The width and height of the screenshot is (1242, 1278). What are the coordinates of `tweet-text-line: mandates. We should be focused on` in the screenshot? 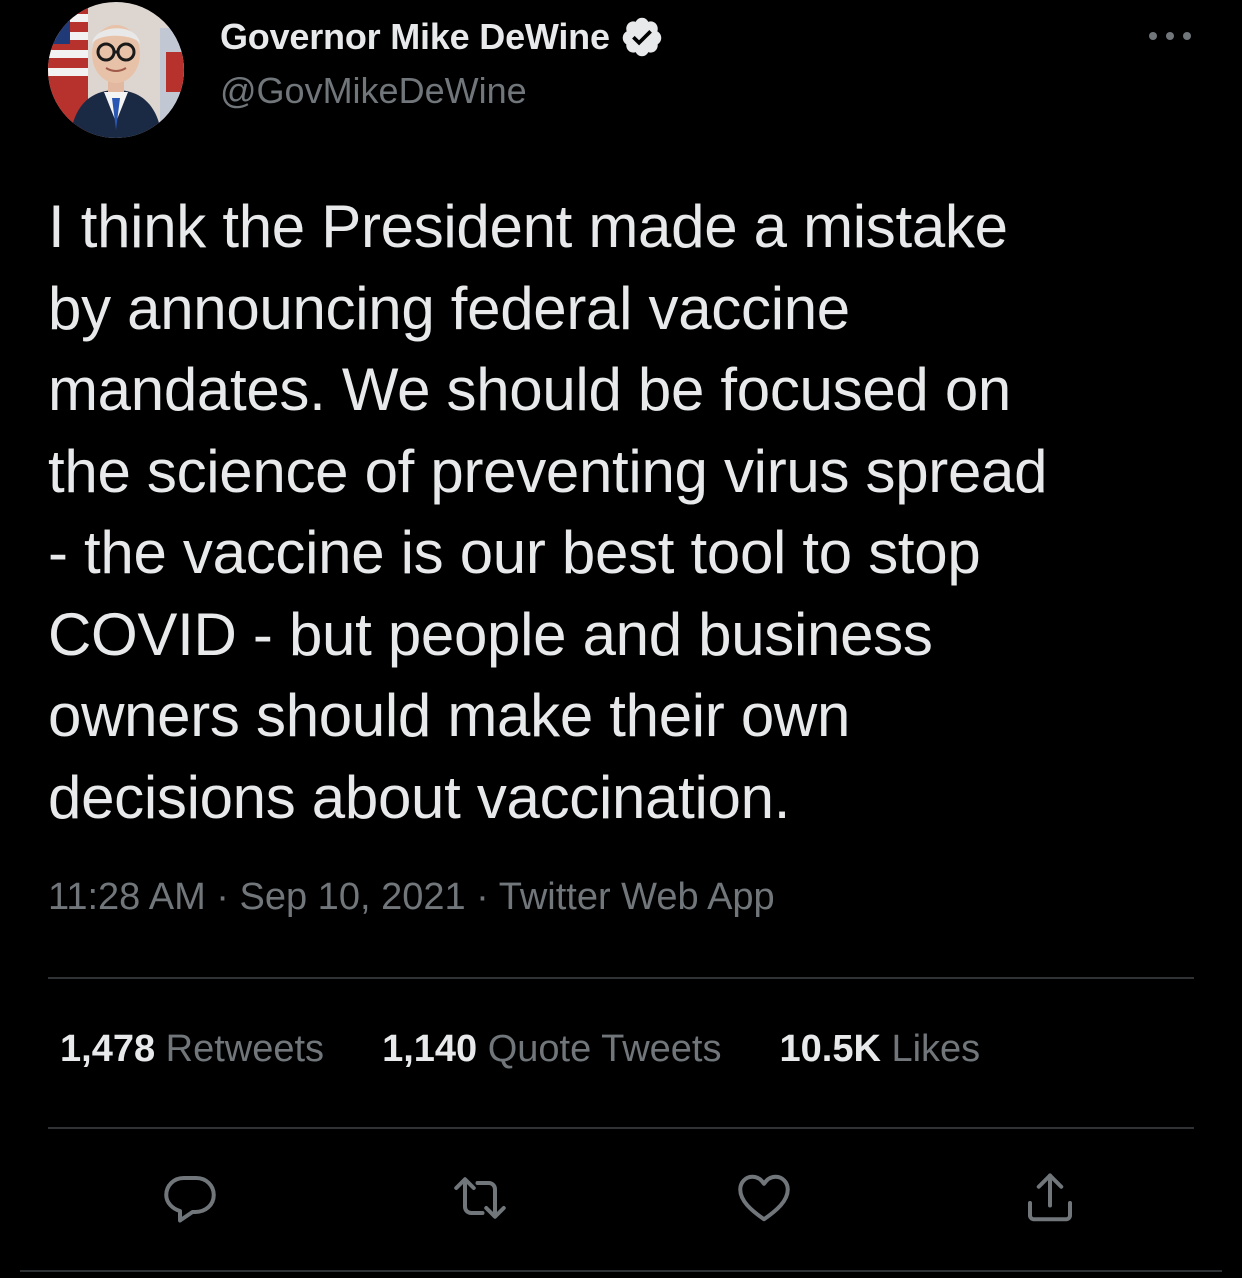 It's located at (529, 389).